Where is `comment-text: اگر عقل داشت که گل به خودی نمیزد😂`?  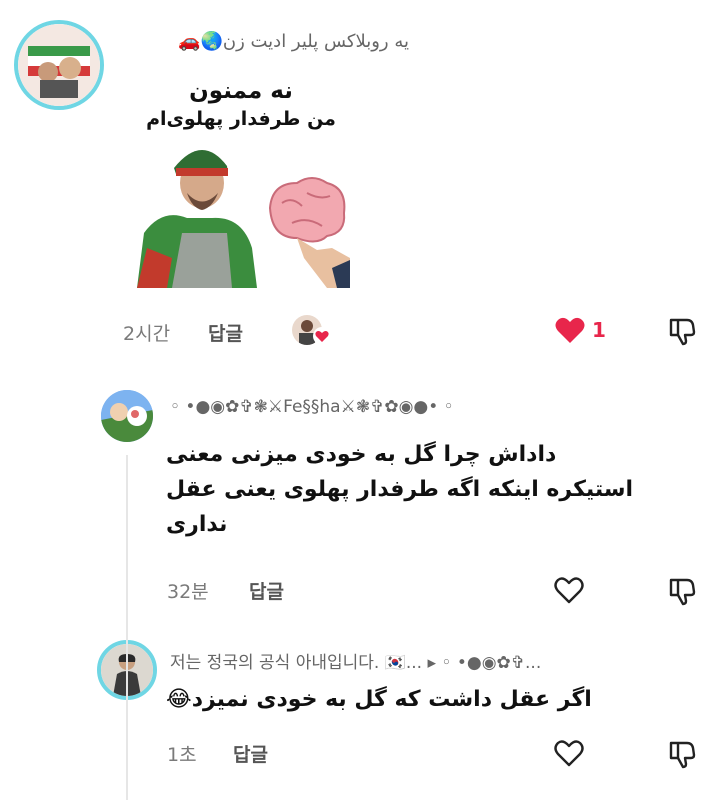 comment-text: اگر عقل داشت که گل به خودی نمیزد😂 is located at coordinates (379, 699).